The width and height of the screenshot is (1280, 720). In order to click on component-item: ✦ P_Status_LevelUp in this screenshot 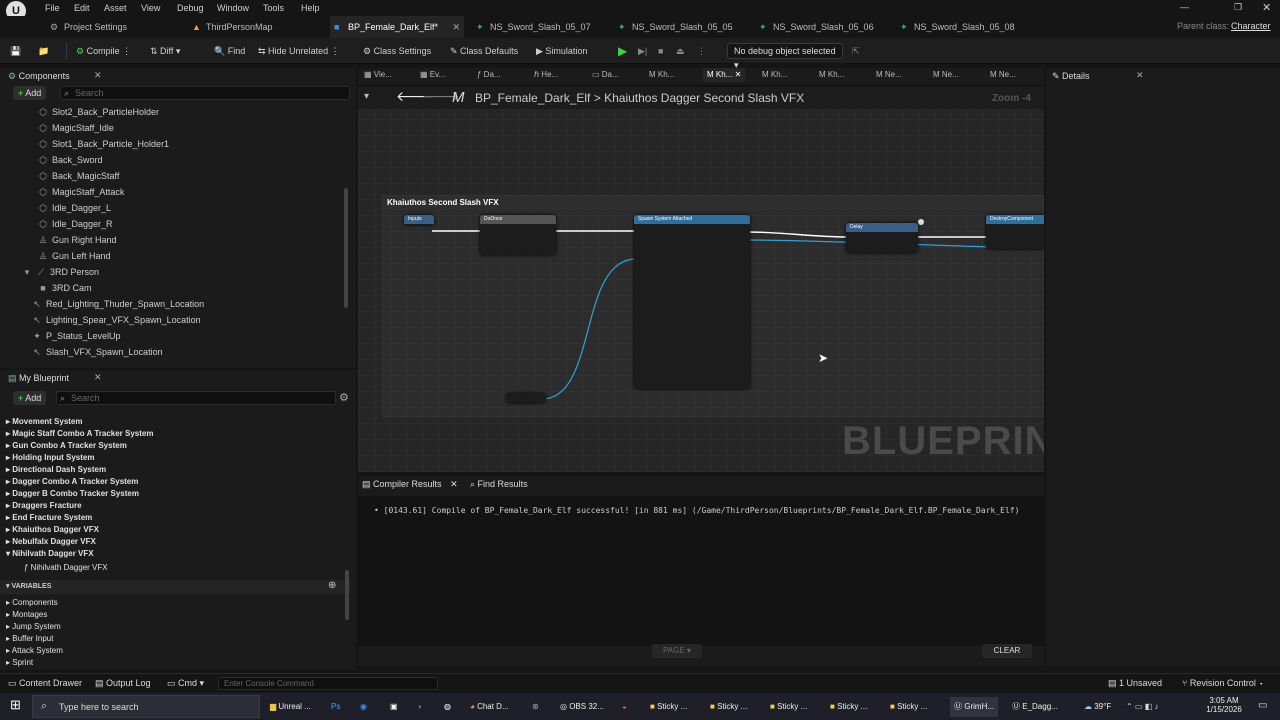, I will do `click(76, 336)`.